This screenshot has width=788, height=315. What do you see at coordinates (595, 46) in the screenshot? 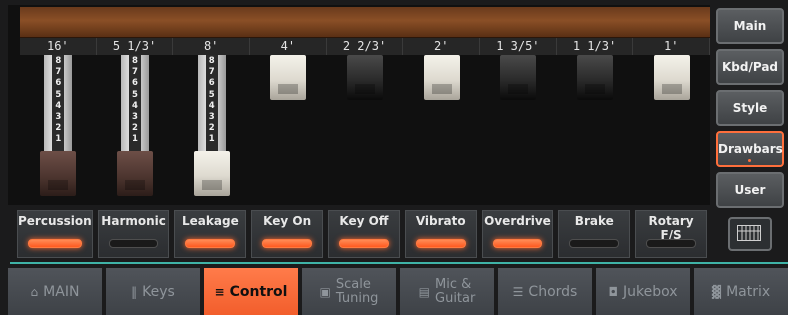
I see `footage-label: 1 1/3'` at bounding box center [595, 46].